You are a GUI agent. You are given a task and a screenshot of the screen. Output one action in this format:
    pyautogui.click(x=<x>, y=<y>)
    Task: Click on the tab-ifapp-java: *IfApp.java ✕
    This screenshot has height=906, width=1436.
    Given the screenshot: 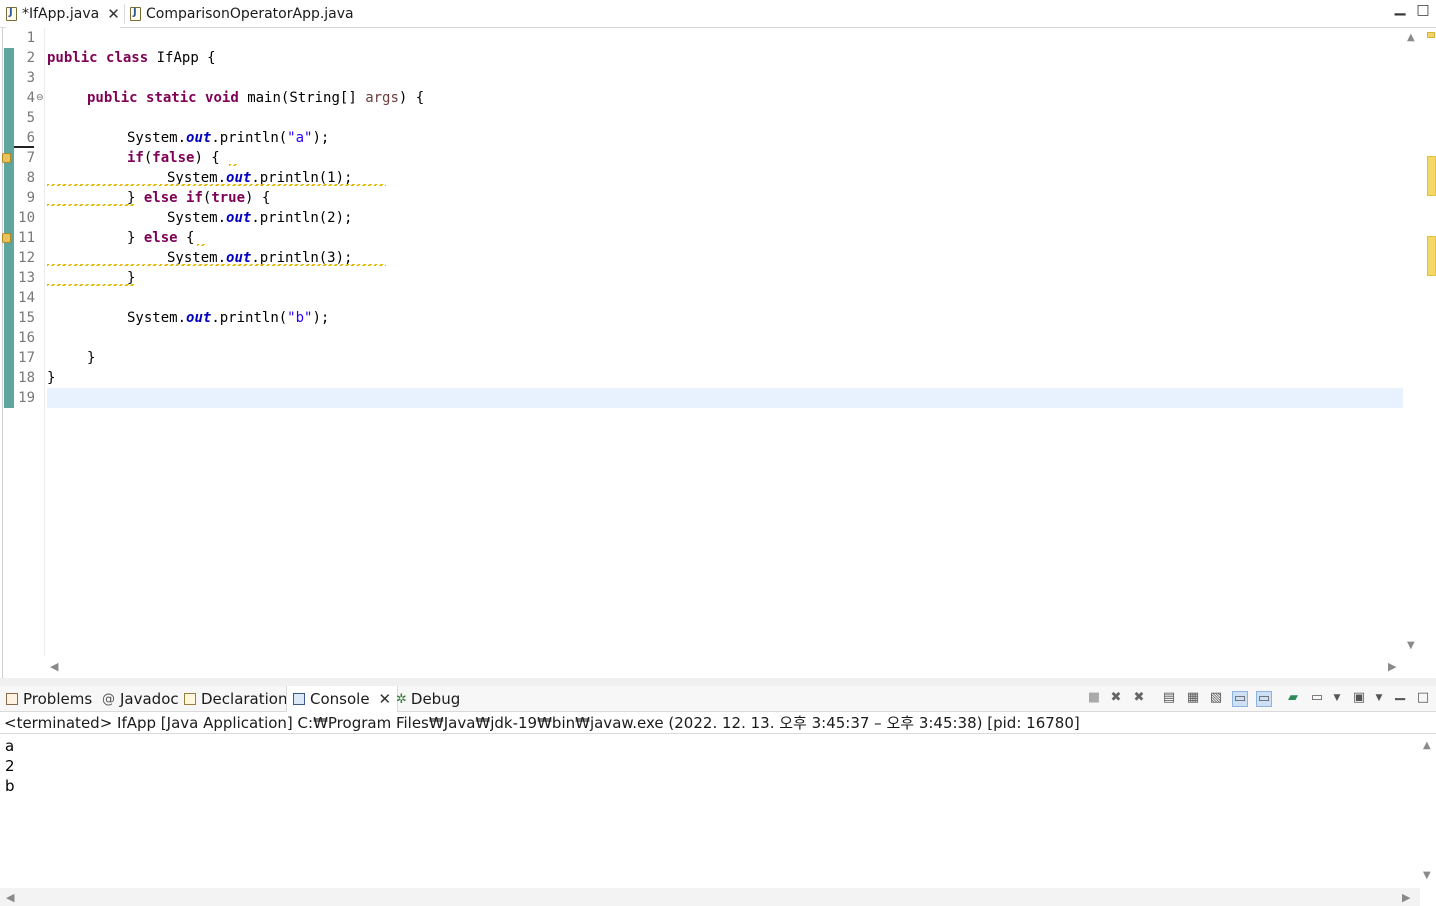 What is the action you would take?
    pyautogui.click(x=63, y=14)
    